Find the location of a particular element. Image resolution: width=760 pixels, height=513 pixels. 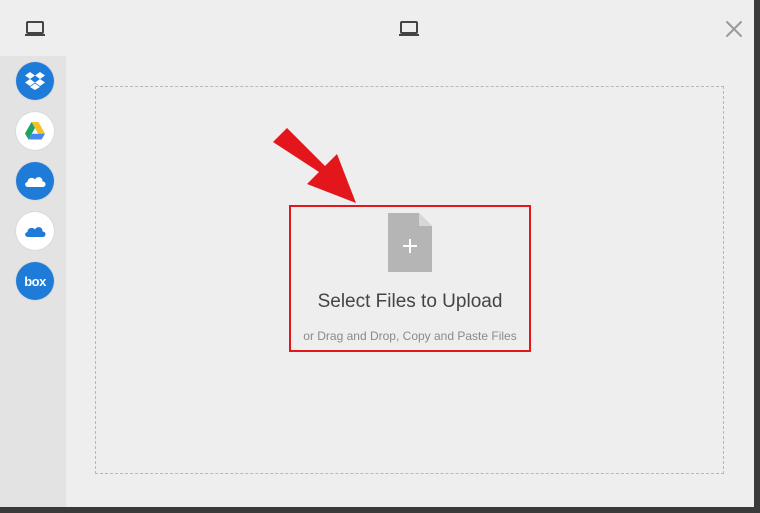

sidebar-item-onedrive-business is located at coordinates (35, 231).